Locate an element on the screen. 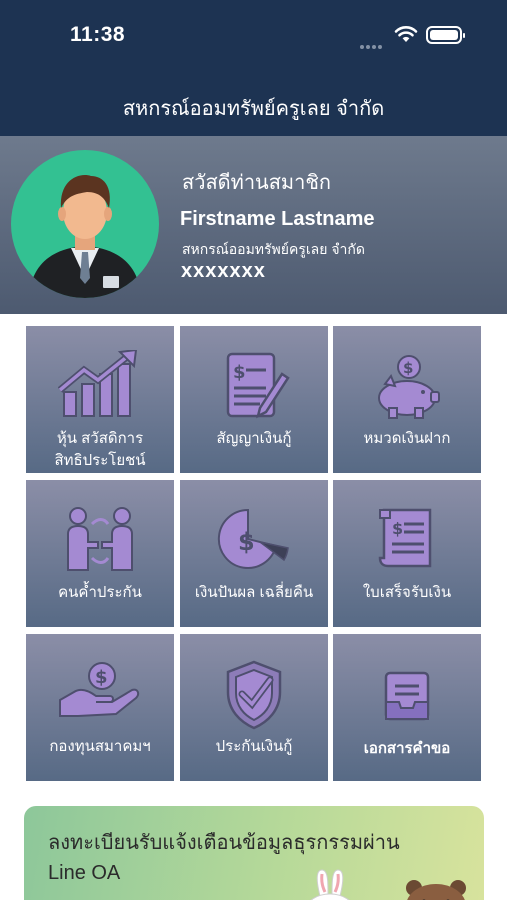 The height and width of the screenshot is (900, 507). menu-label: กองทุนสมาคมฯ is located at coordinates (100, 746).